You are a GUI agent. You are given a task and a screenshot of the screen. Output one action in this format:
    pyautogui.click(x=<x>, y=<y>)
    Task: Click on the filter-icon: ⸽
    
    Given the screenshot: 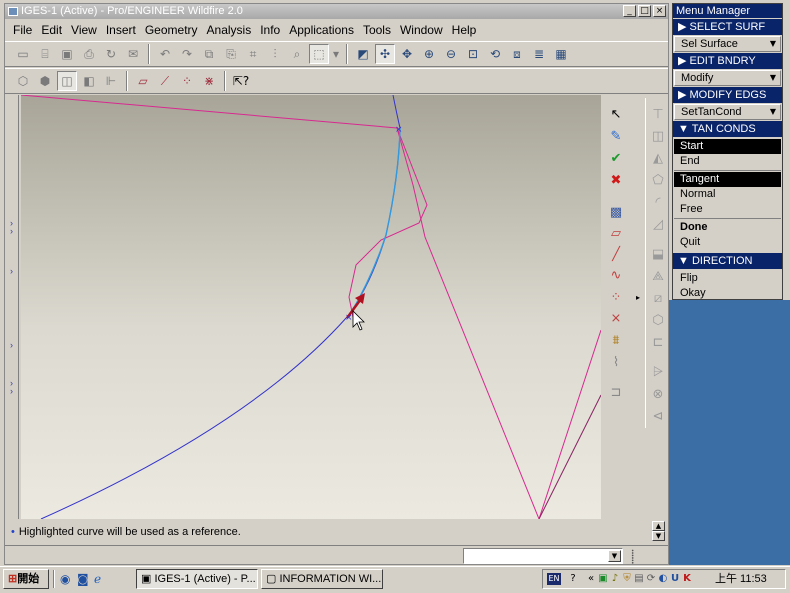 What is the action you would take?
    pyautogui.click(x=632, y=556)
    